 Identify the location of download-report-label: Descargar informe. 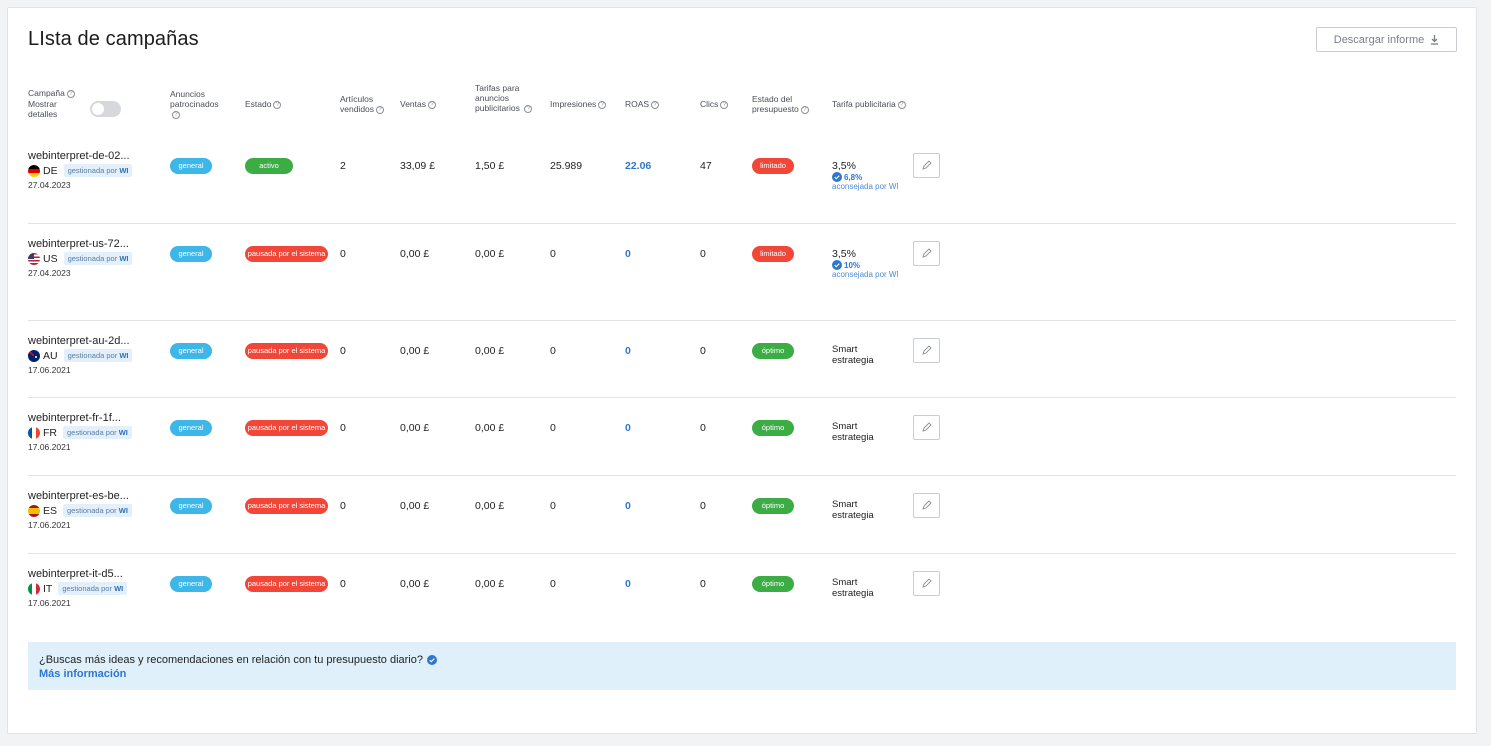
(1379, 39).